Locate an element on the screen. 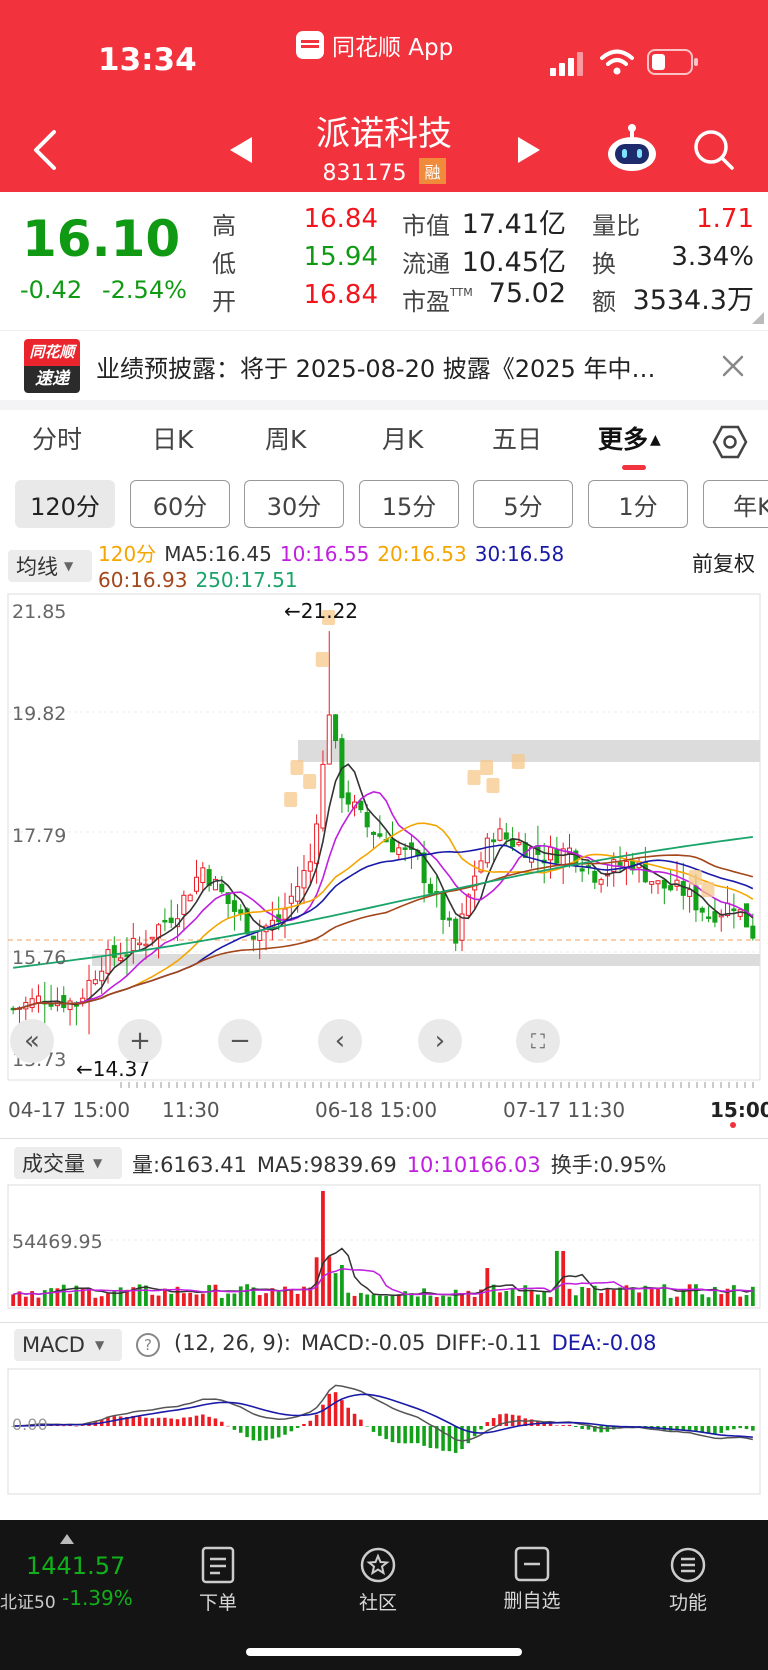 The width and height of the screenshot is (768, 1670). app-label: 同花顺 App is located at coordinates (393, 48).